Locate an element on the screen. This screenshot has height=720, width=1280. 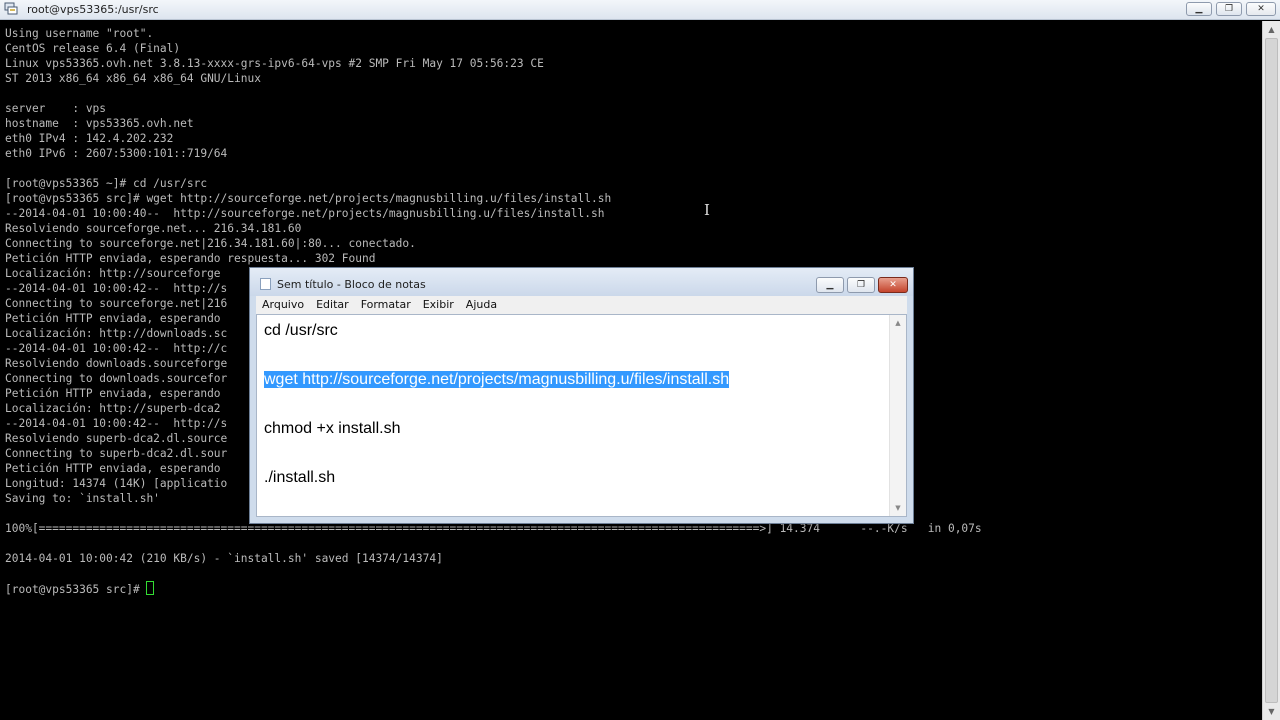
terminal-line: ST 2013 x86_64 x86_64 x86_64 GNU/Linux is located at coordinates (133, 78).